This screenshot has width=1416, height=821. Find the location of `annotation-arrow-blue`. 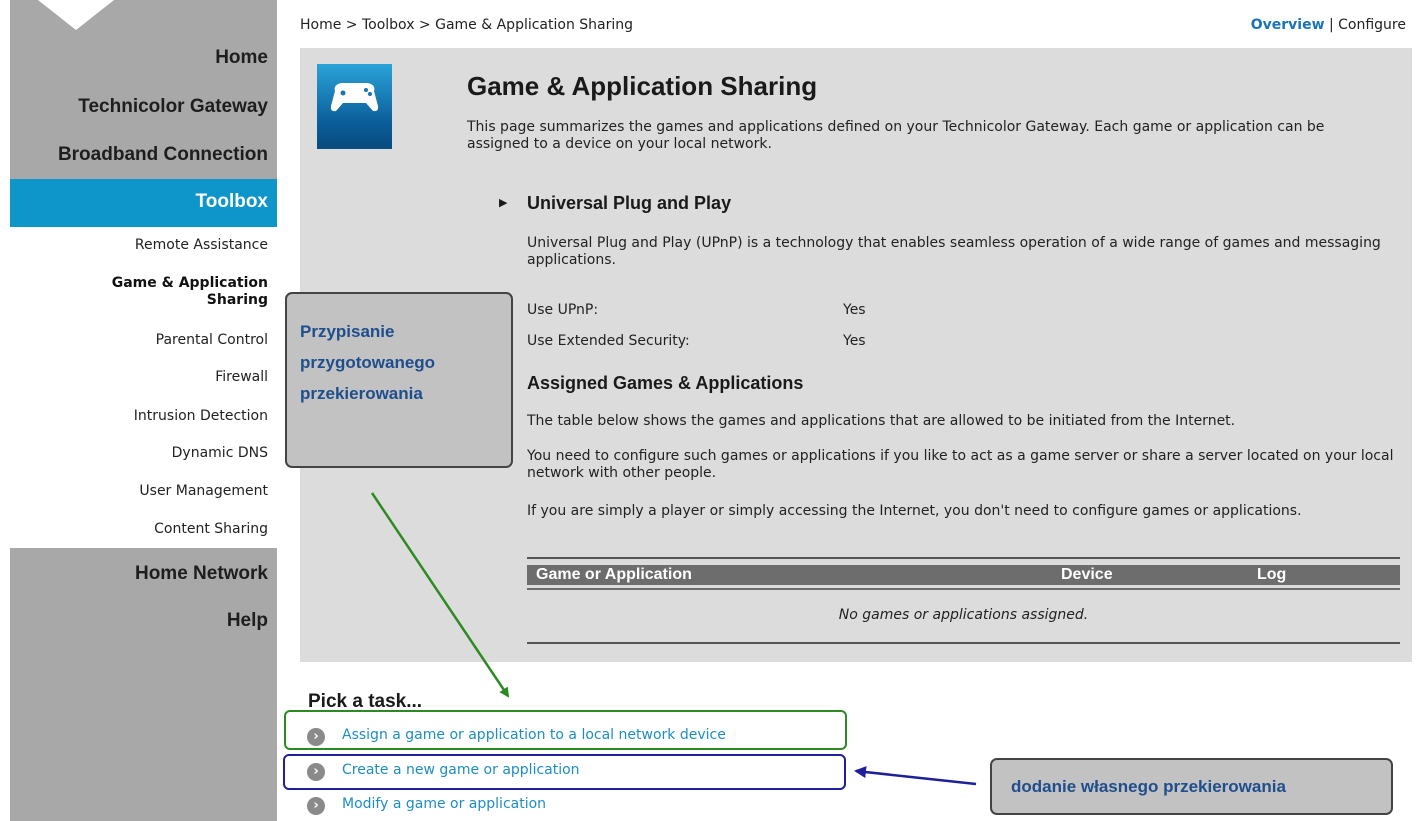

annotation-arrow-blue is located at coordinates (915, 776).